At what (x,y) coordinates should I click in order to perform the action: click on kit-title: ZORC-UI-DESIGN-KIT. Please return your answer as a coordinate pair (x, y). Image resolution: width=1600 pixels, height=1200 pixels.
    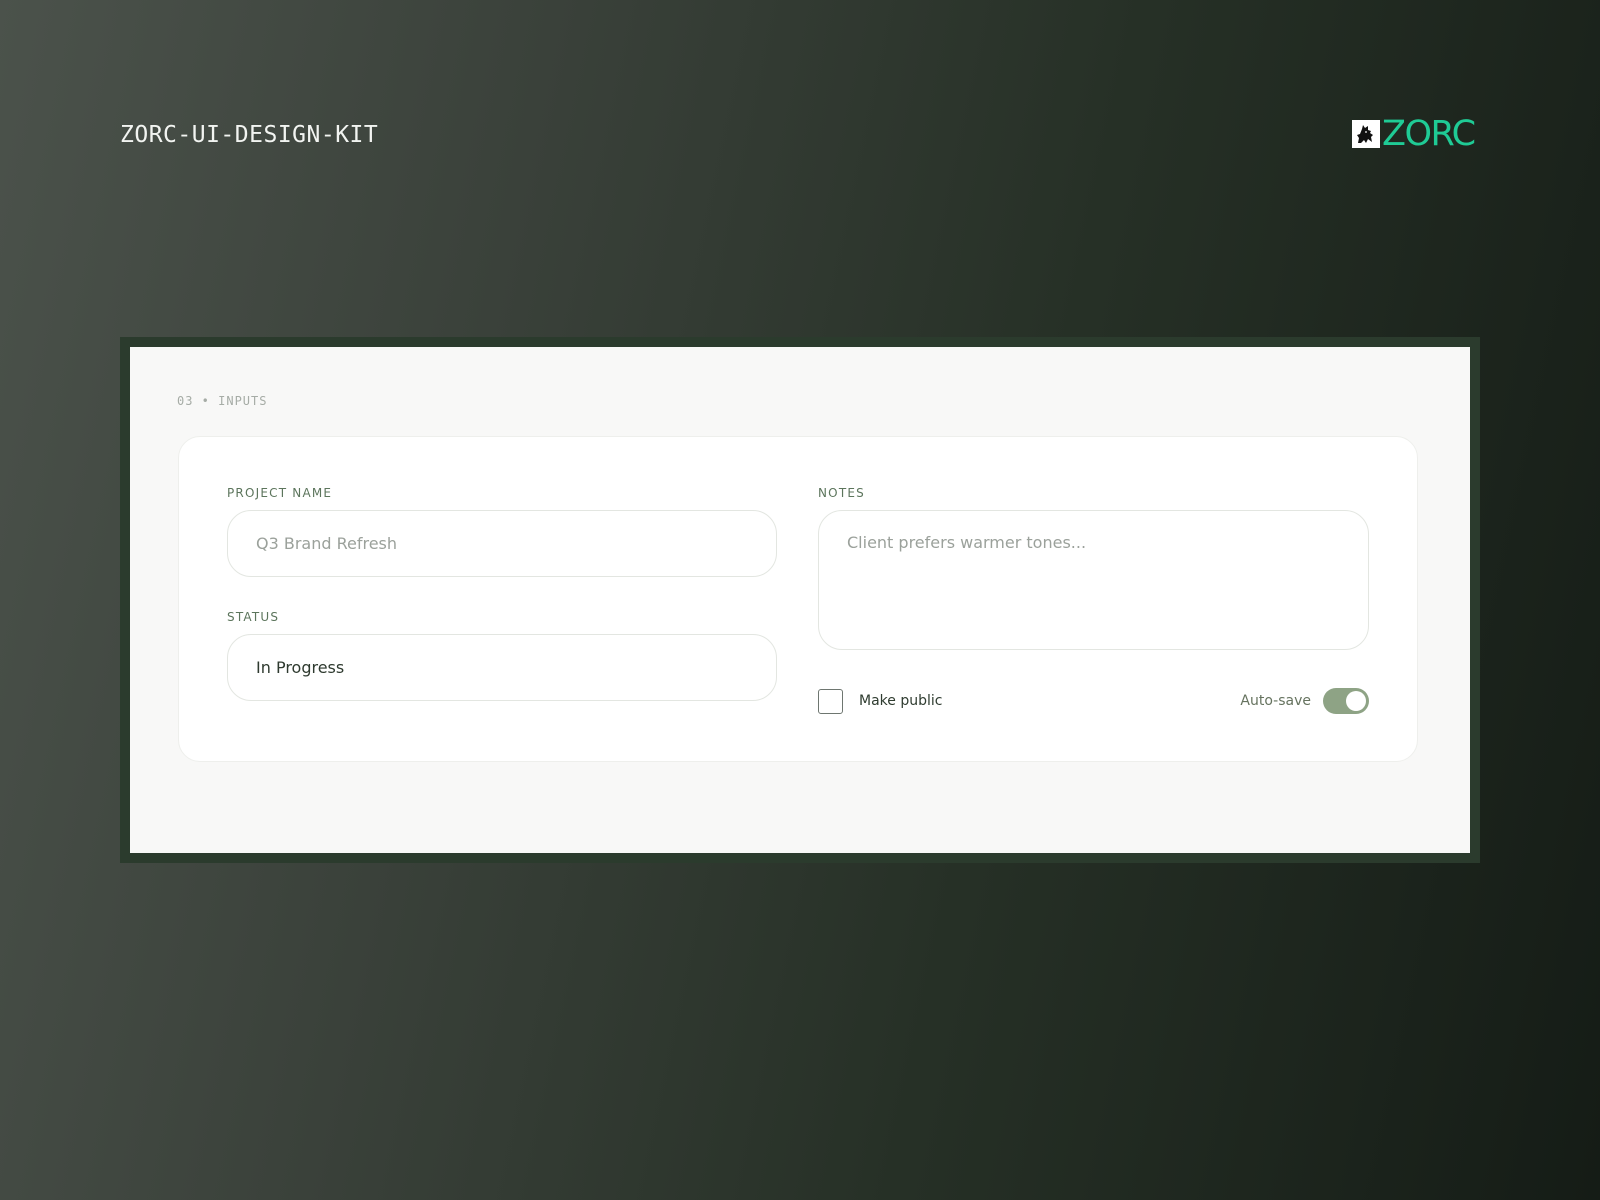
    Looking at the image, I should click on (249, 135).